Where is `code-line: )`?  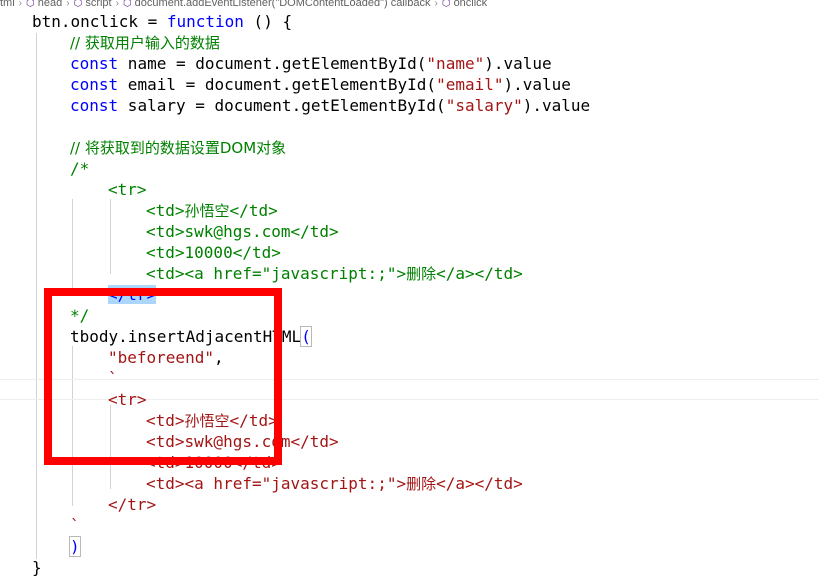 code-line: ) is located at coordinates (75, 546).